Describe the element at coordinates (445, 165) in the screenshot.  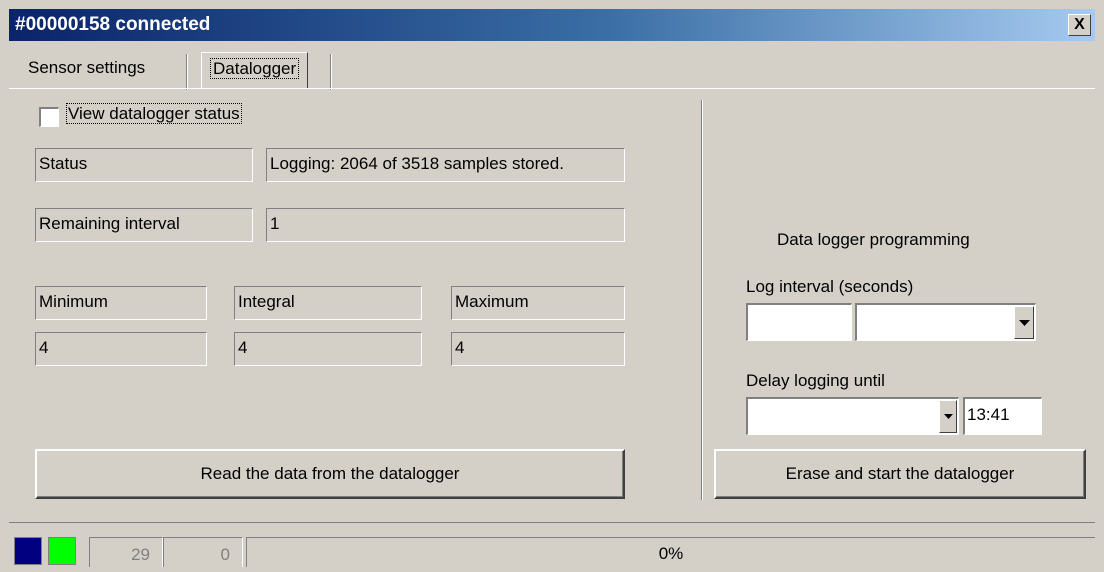
I see `status-value: Logging: 2064 of 3518 samples stored.` at that location.